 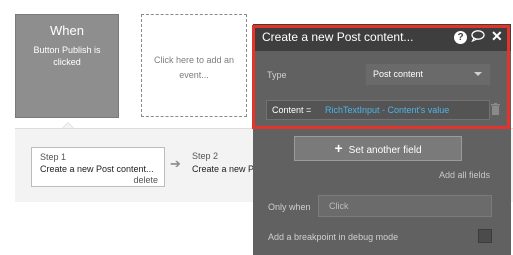 I want to click on field-name: Content =, so click(x=292, y=110).